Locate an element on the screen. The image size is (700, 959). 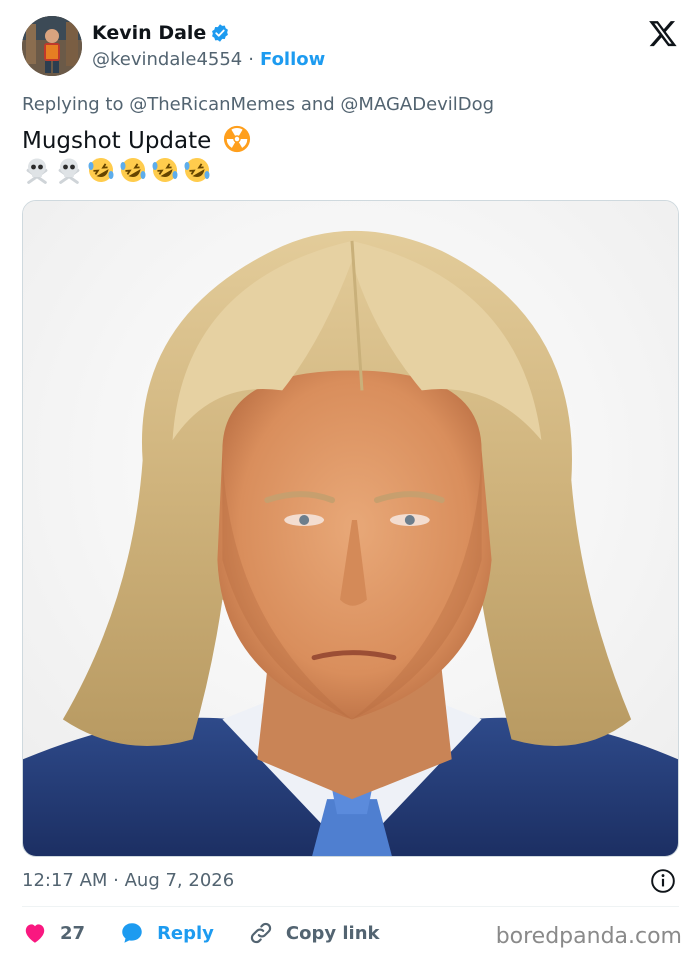
emoji-line is located at coordinates (117, 170).